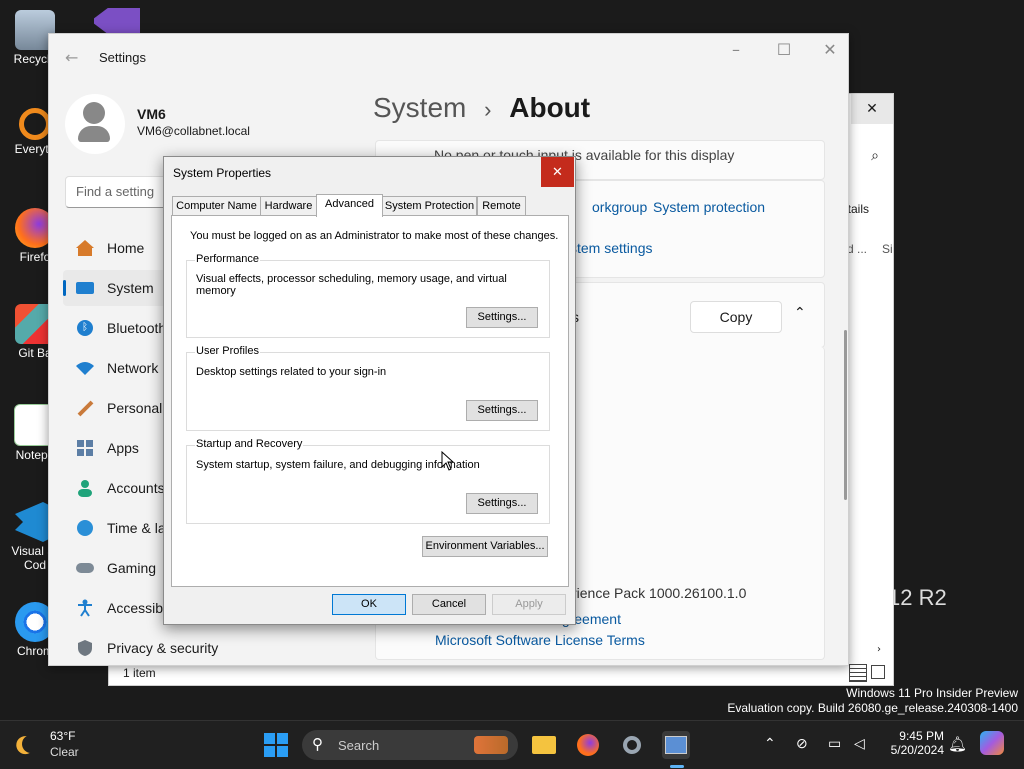 This screenshot has height=769, width=1024. What do you see at coordinates (193, 131) in the screenshot?
I see `user-email: VM6@collabnet.local` at bounding box center [193, 131].